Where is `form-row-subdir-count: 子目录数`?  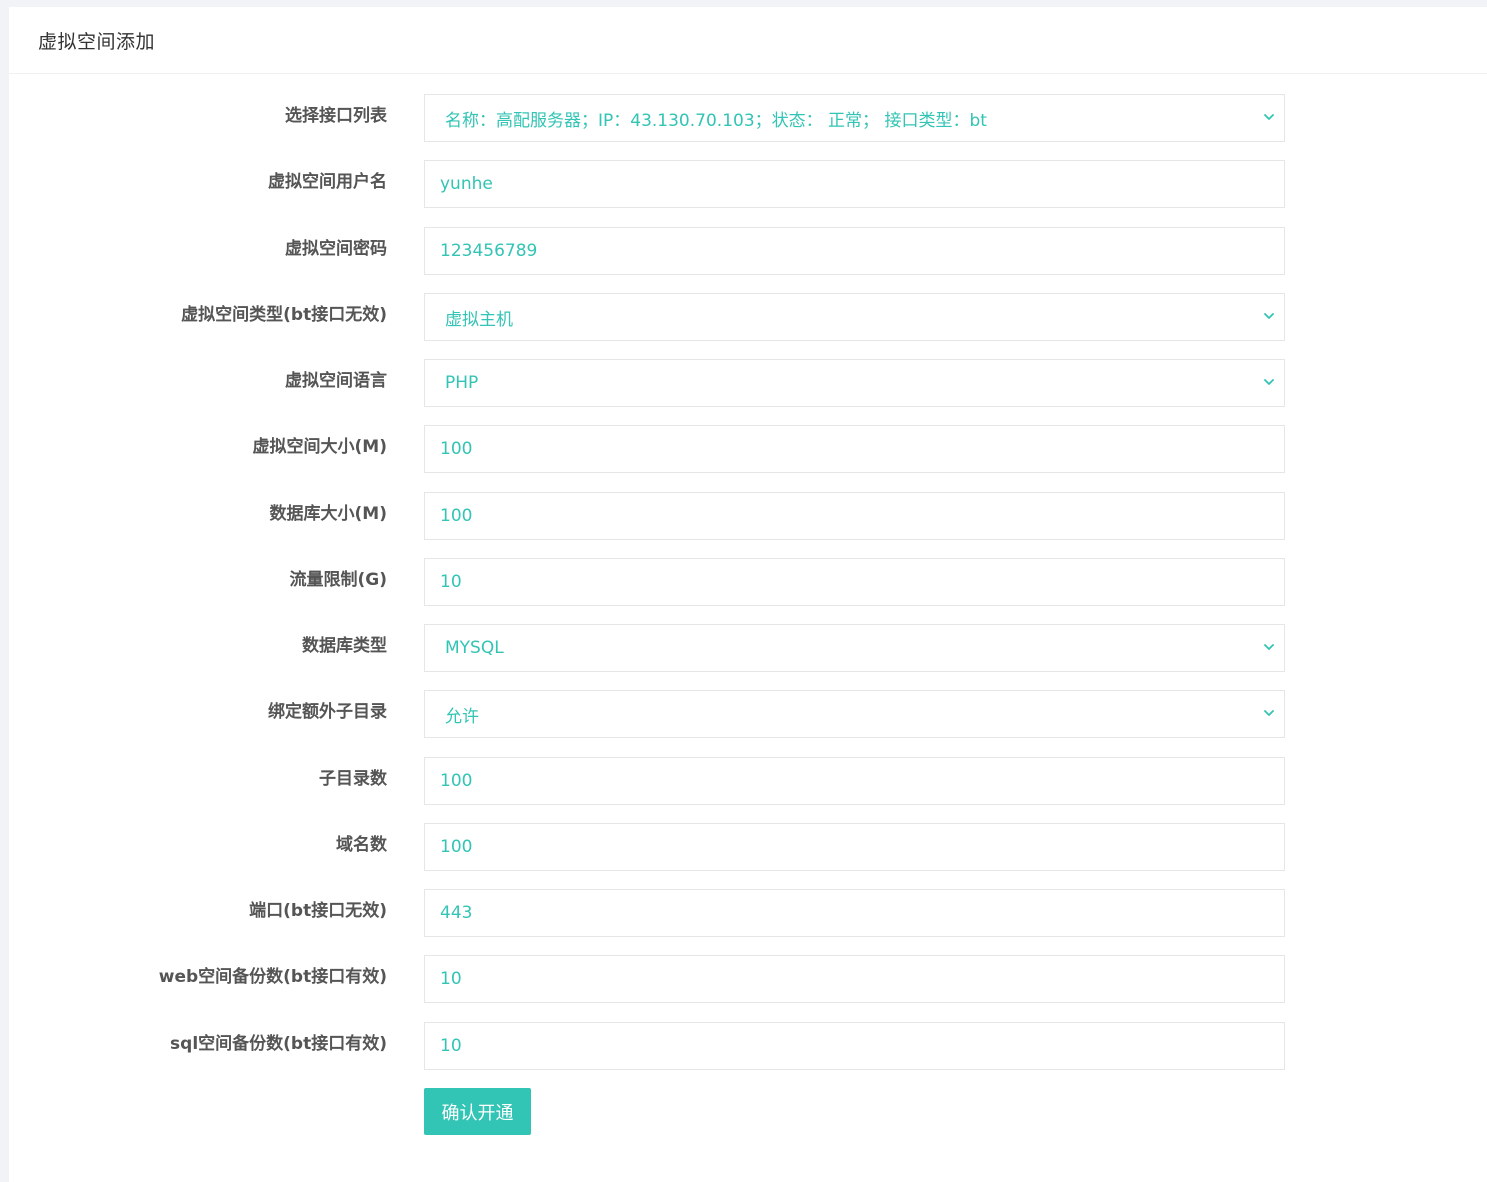
form-row-subdir-count: 子目录数 is located at coordinates (748, 781).